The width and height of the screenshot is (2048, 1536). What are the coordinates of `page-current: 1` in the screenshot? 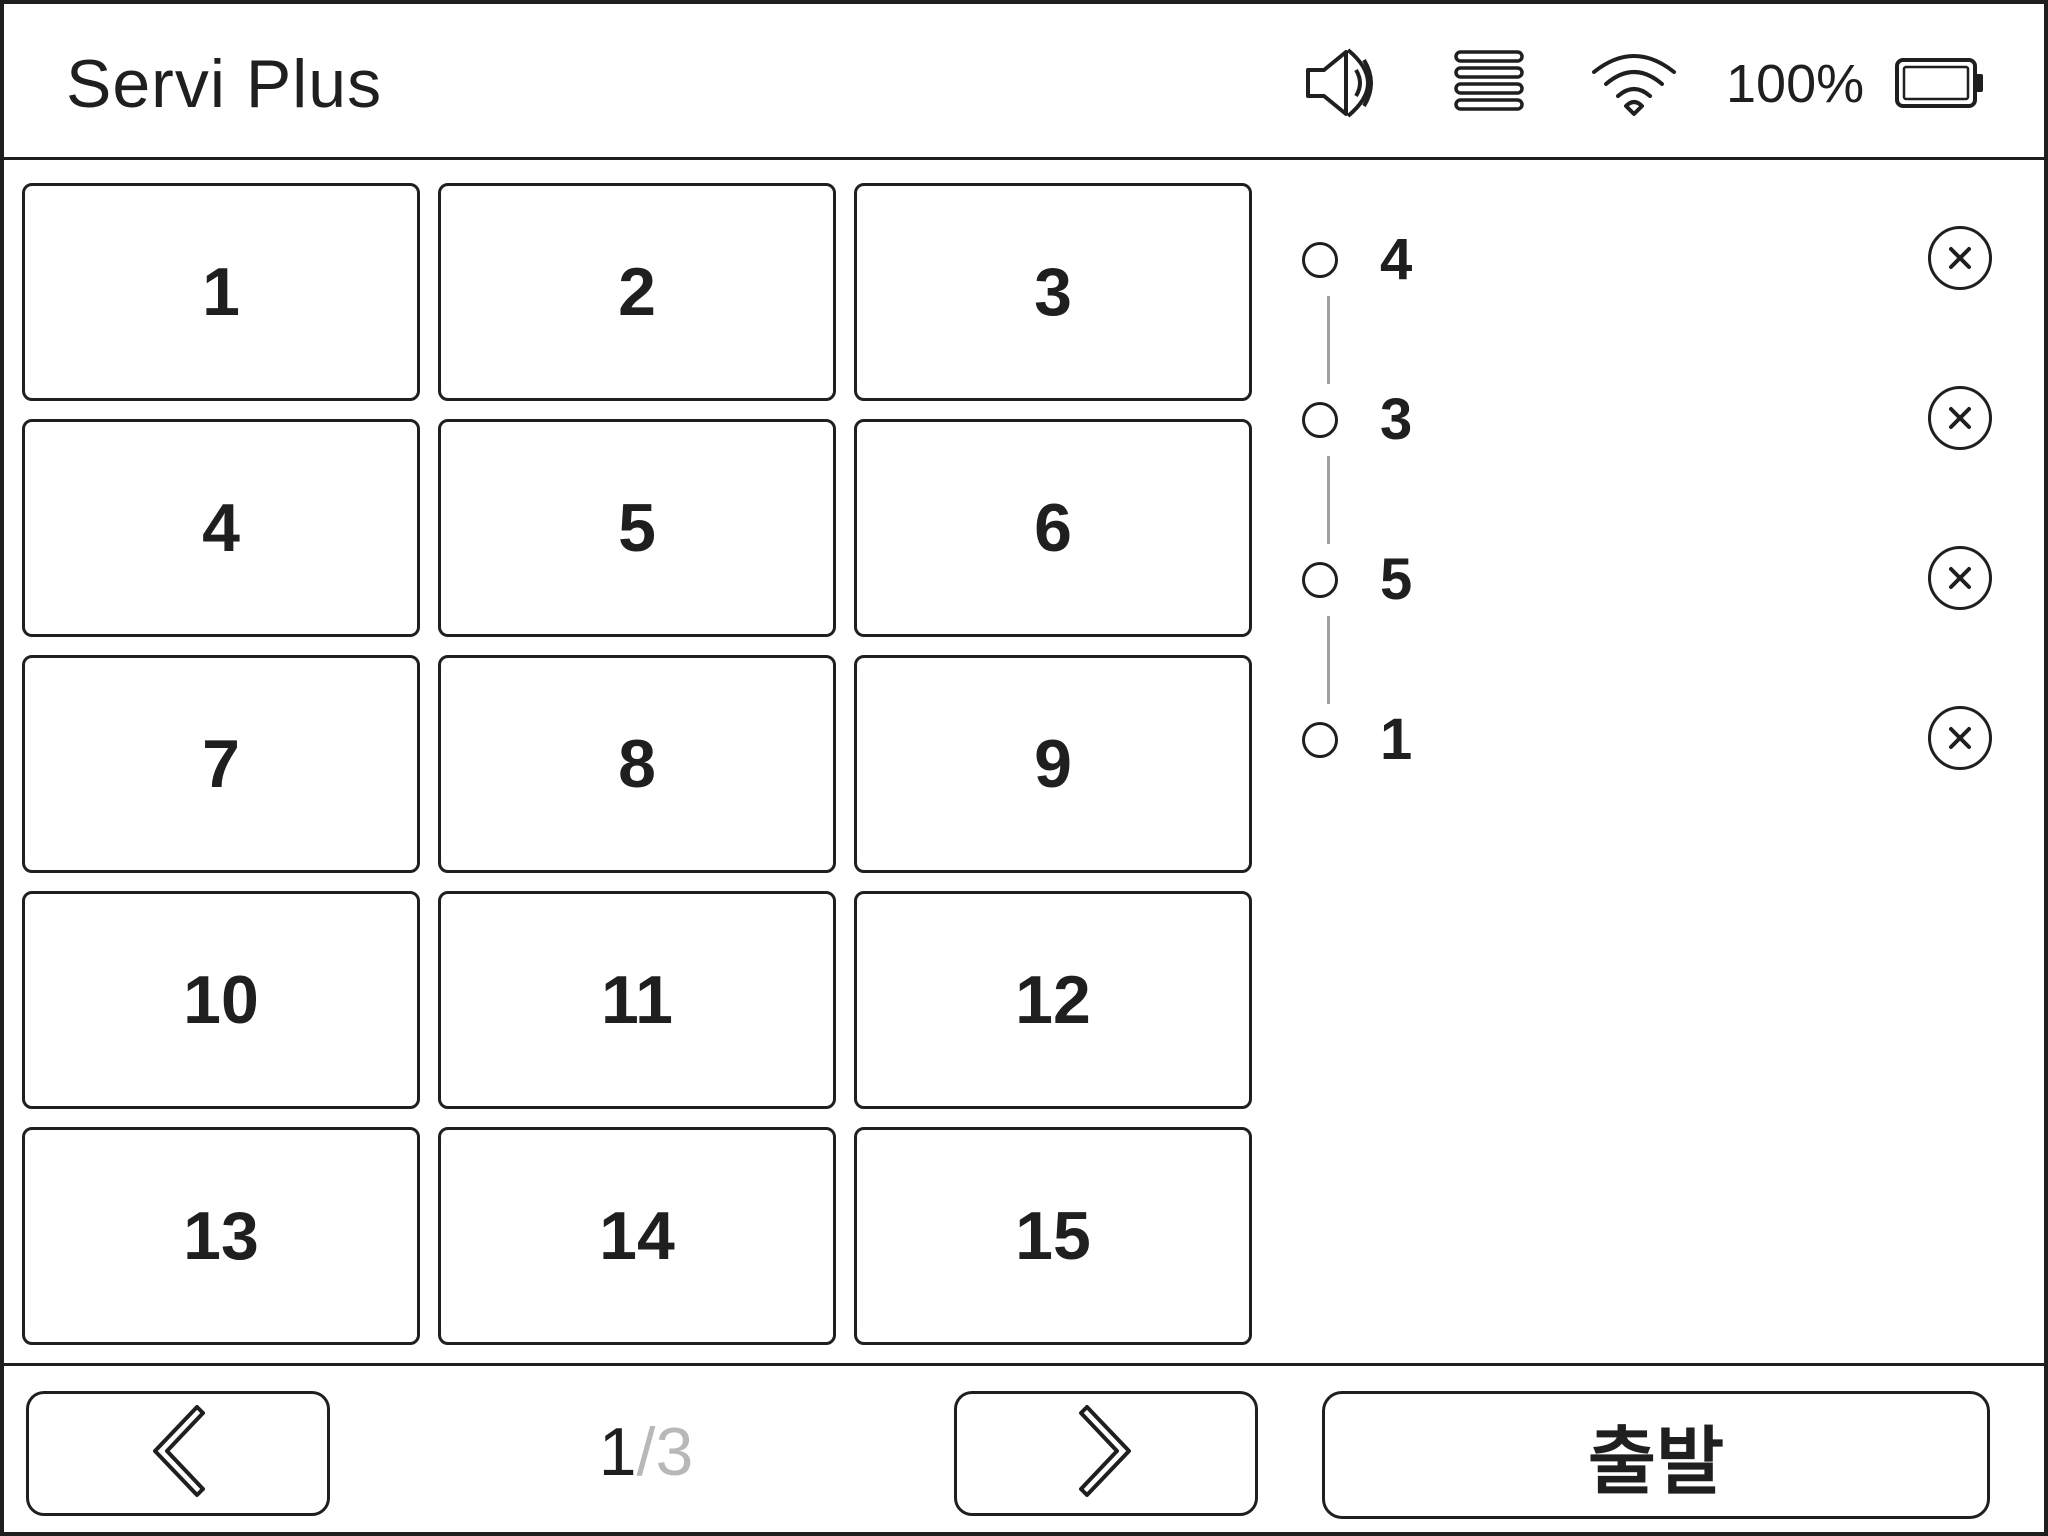 It's located at (617, 1452).